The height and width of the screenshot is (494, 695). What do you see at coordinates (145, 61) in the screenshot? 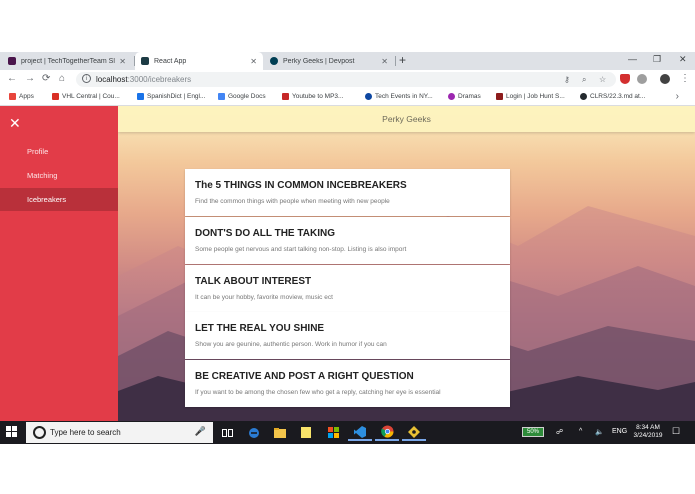
I see `react-favicon-icon` at bounding box center [145, 61].